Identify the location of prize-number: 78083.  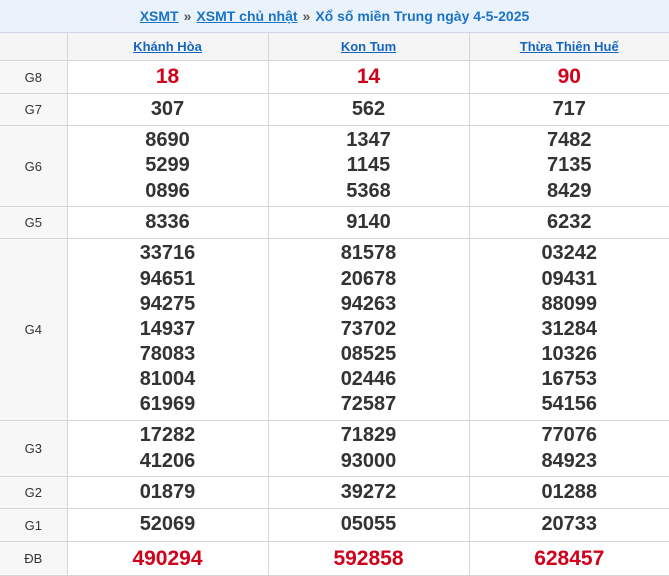
(168, 354).